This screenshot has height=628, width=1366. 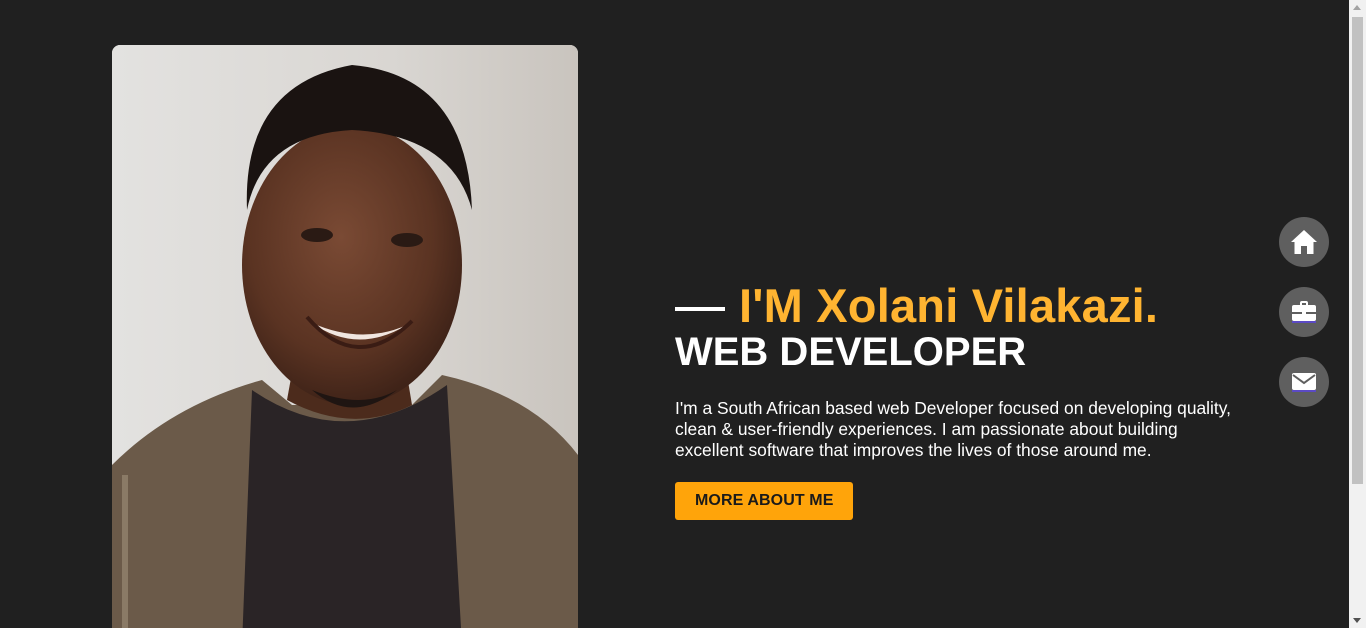 I want to click on more-about-me-button: MORE ABOUT ME, so click(x=764, y=501).